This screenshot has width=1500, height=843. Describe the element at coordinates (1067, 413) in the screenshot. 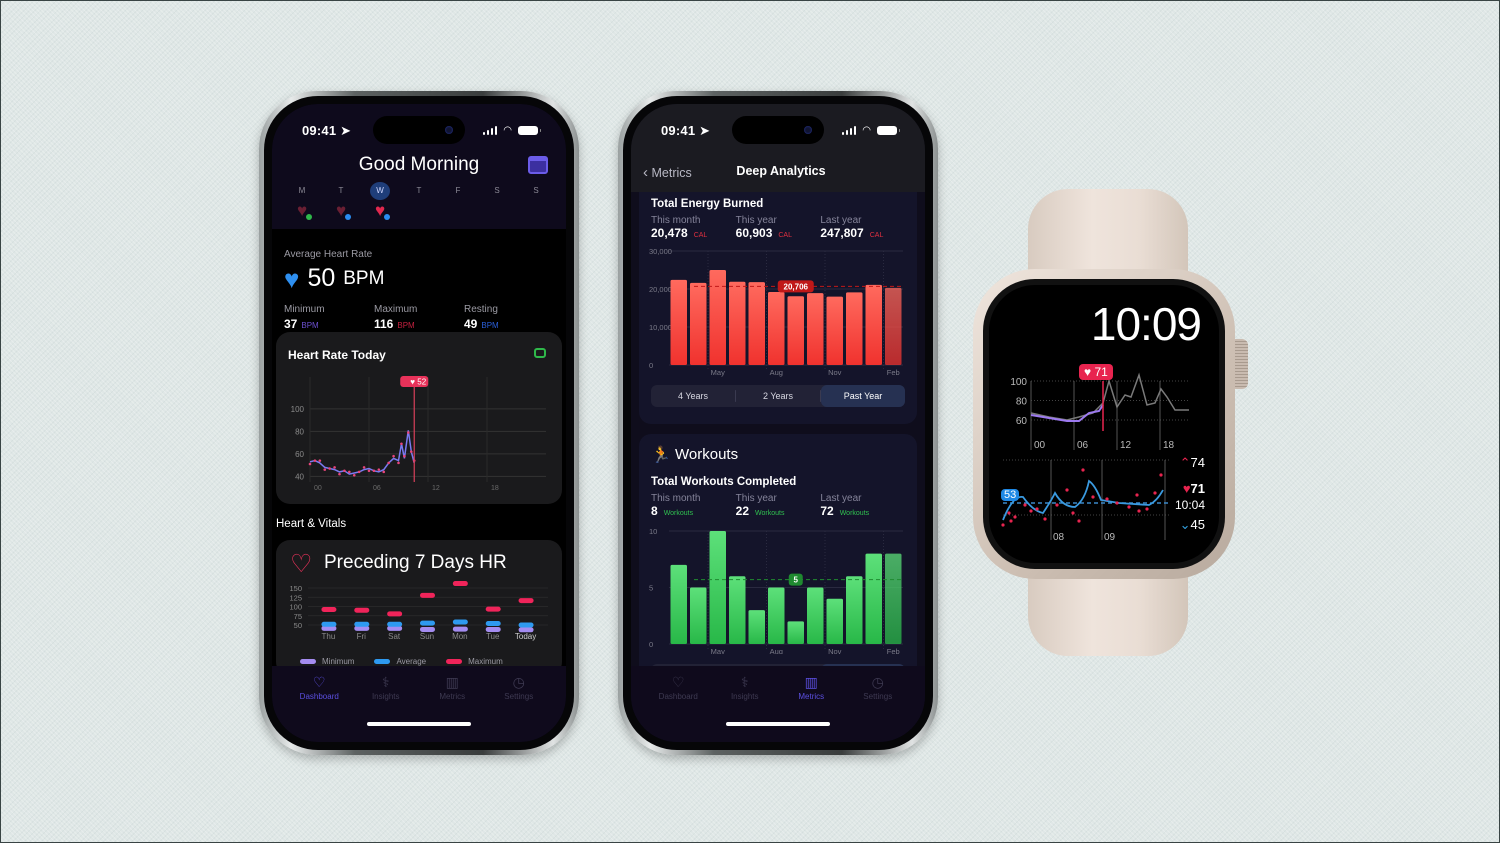

I see `hr-line-today` at that location.